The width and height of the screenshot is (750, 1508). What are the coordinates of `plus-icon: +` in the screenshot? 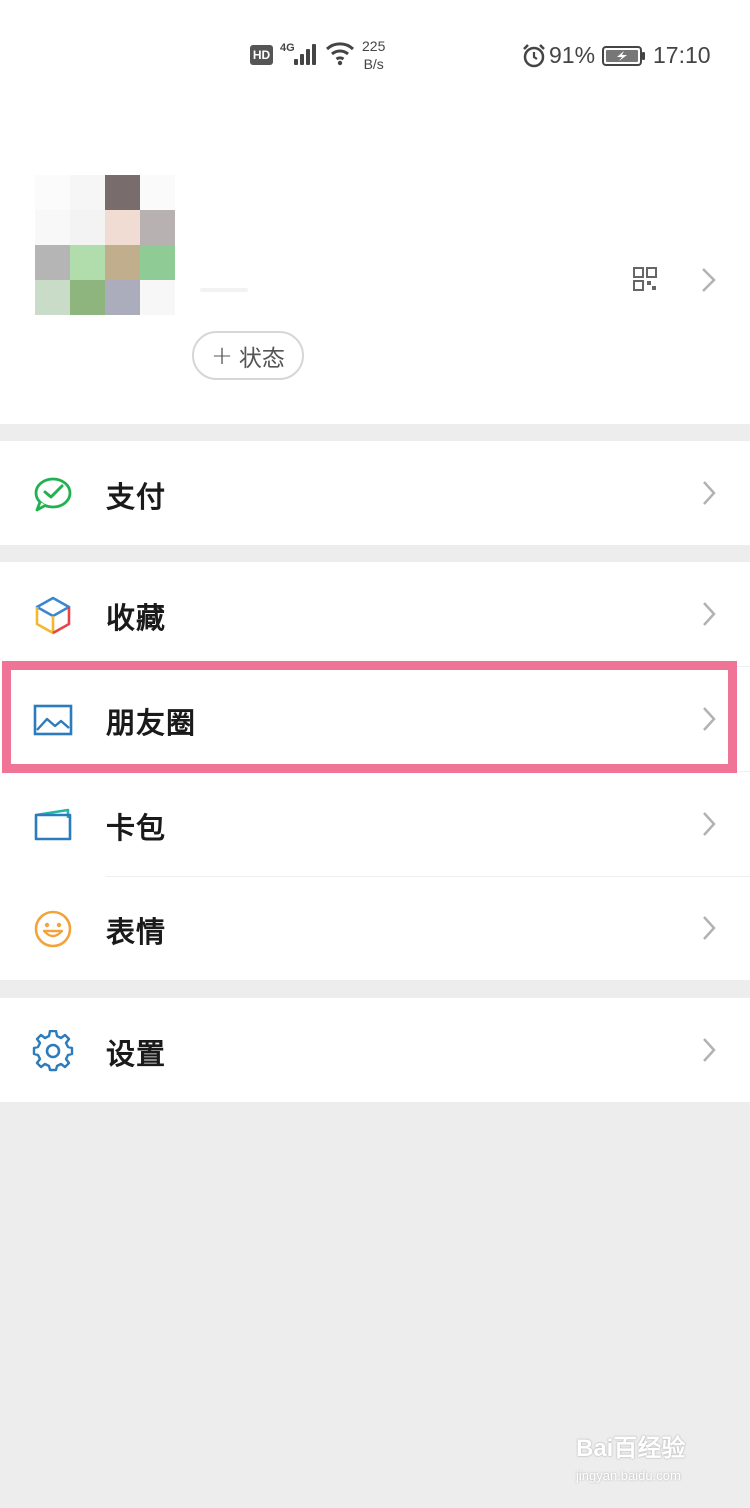 It's located at (222, 355).